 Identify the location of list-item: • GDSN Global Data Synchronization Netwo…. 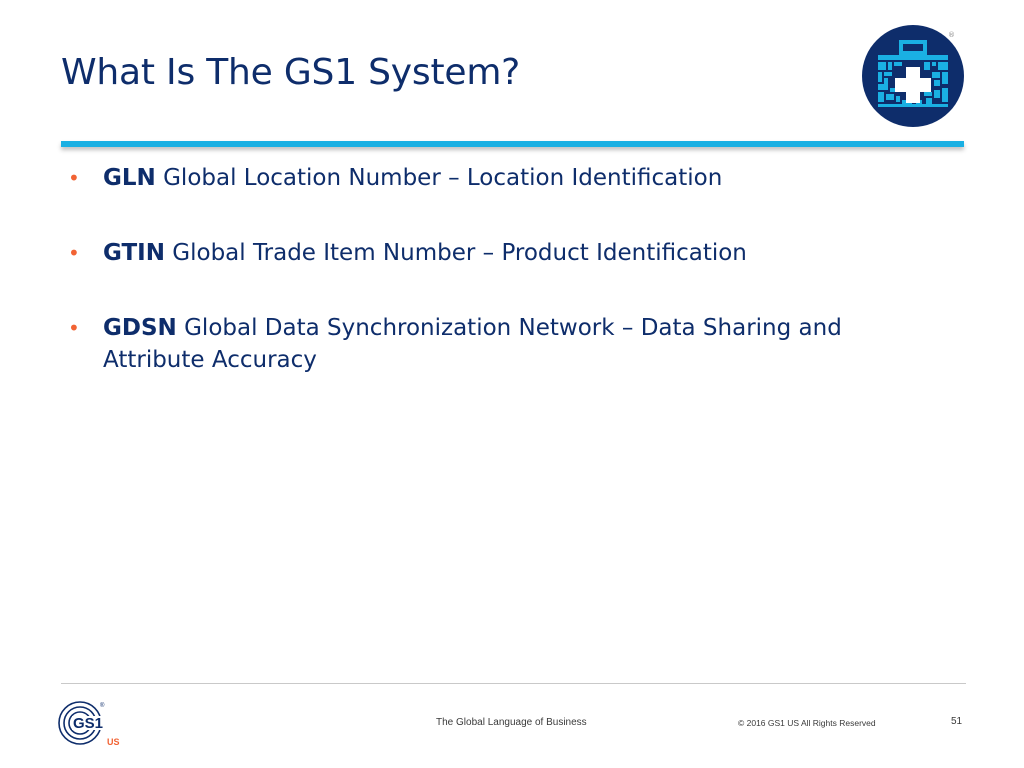
(508, 344).